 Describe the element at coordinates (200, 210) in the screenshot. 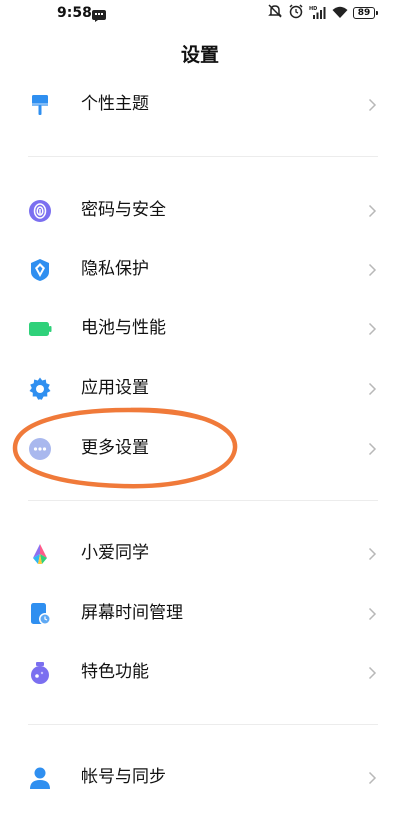

I see `settings-item-password-security: 密码与安全` at that location.